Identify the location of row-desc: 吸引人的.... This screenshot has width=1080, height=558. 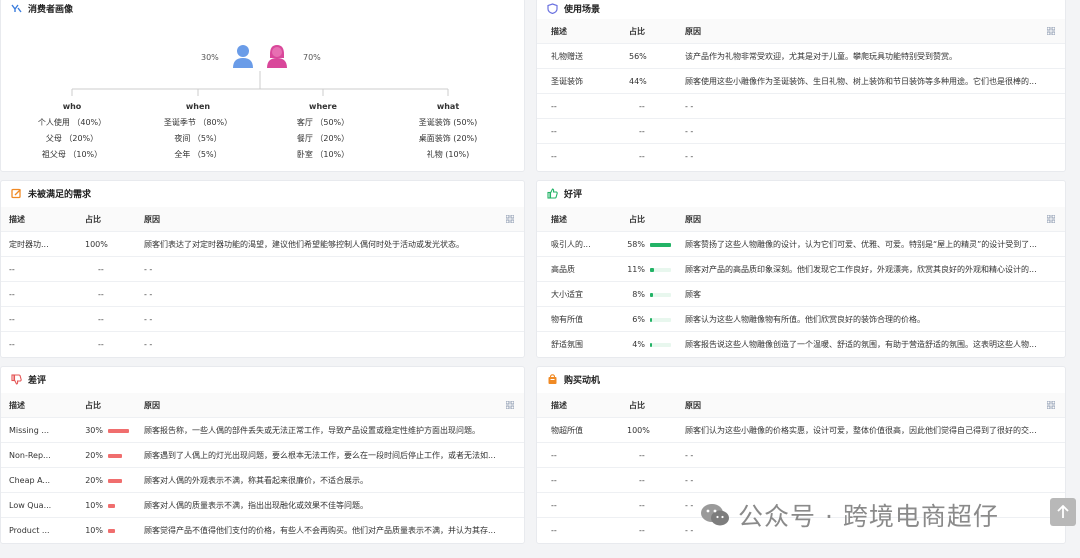
(571, 244).